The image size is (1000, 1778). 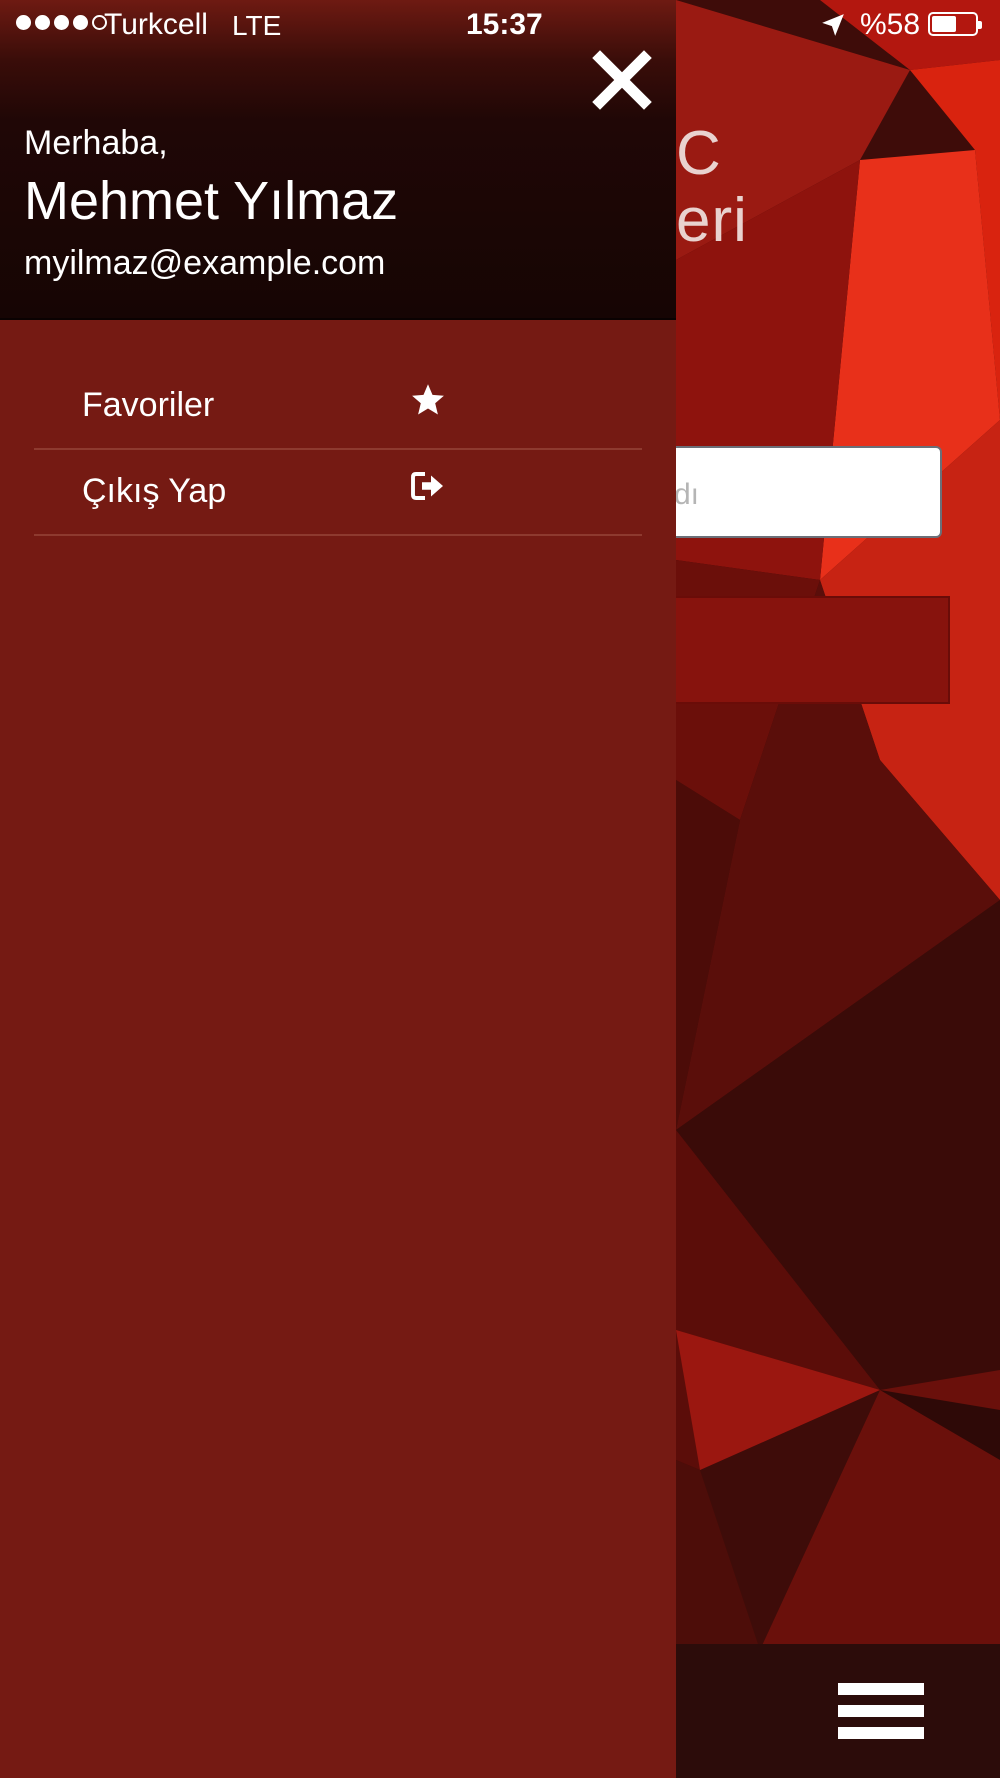 I want to click on battery-icon, so click(x=955, y=24).